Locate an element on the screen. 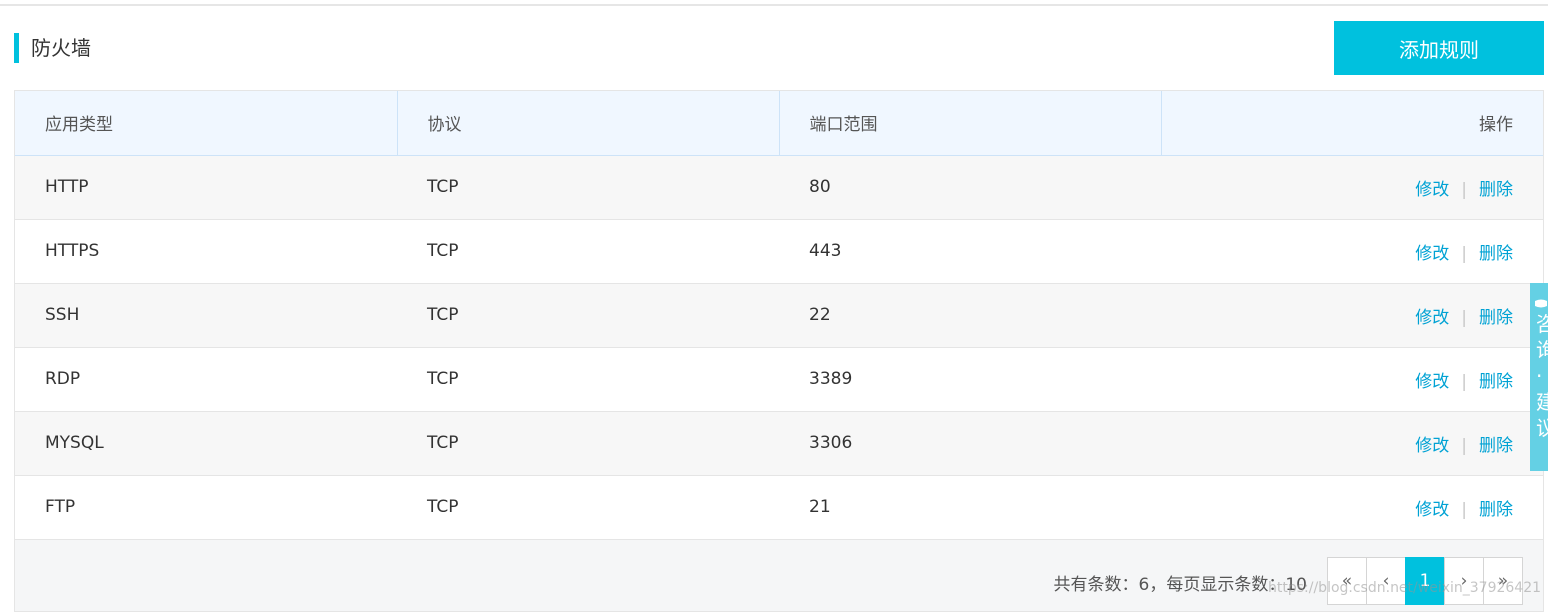 This screenshot has width=1548, height=612. feedback-tab-label: 咨 询 · 建 议 is located at coordinates (1542, 376).